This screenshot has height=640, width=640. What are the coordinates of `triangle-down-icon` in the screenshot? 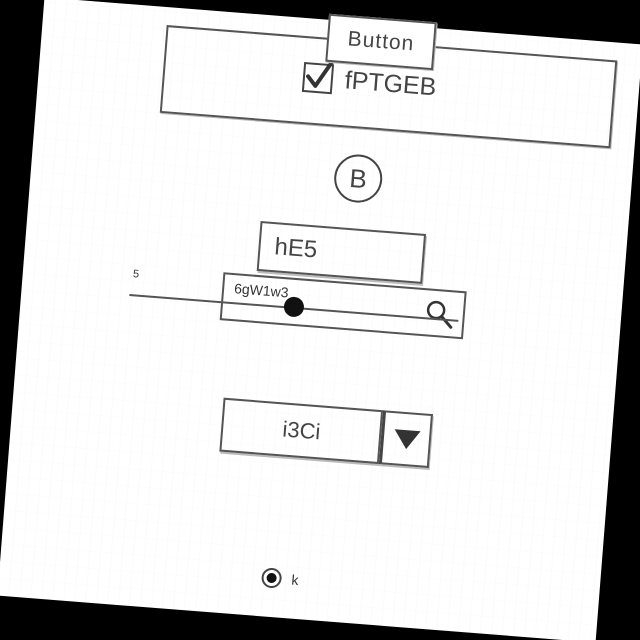 It's located at (407, 439).